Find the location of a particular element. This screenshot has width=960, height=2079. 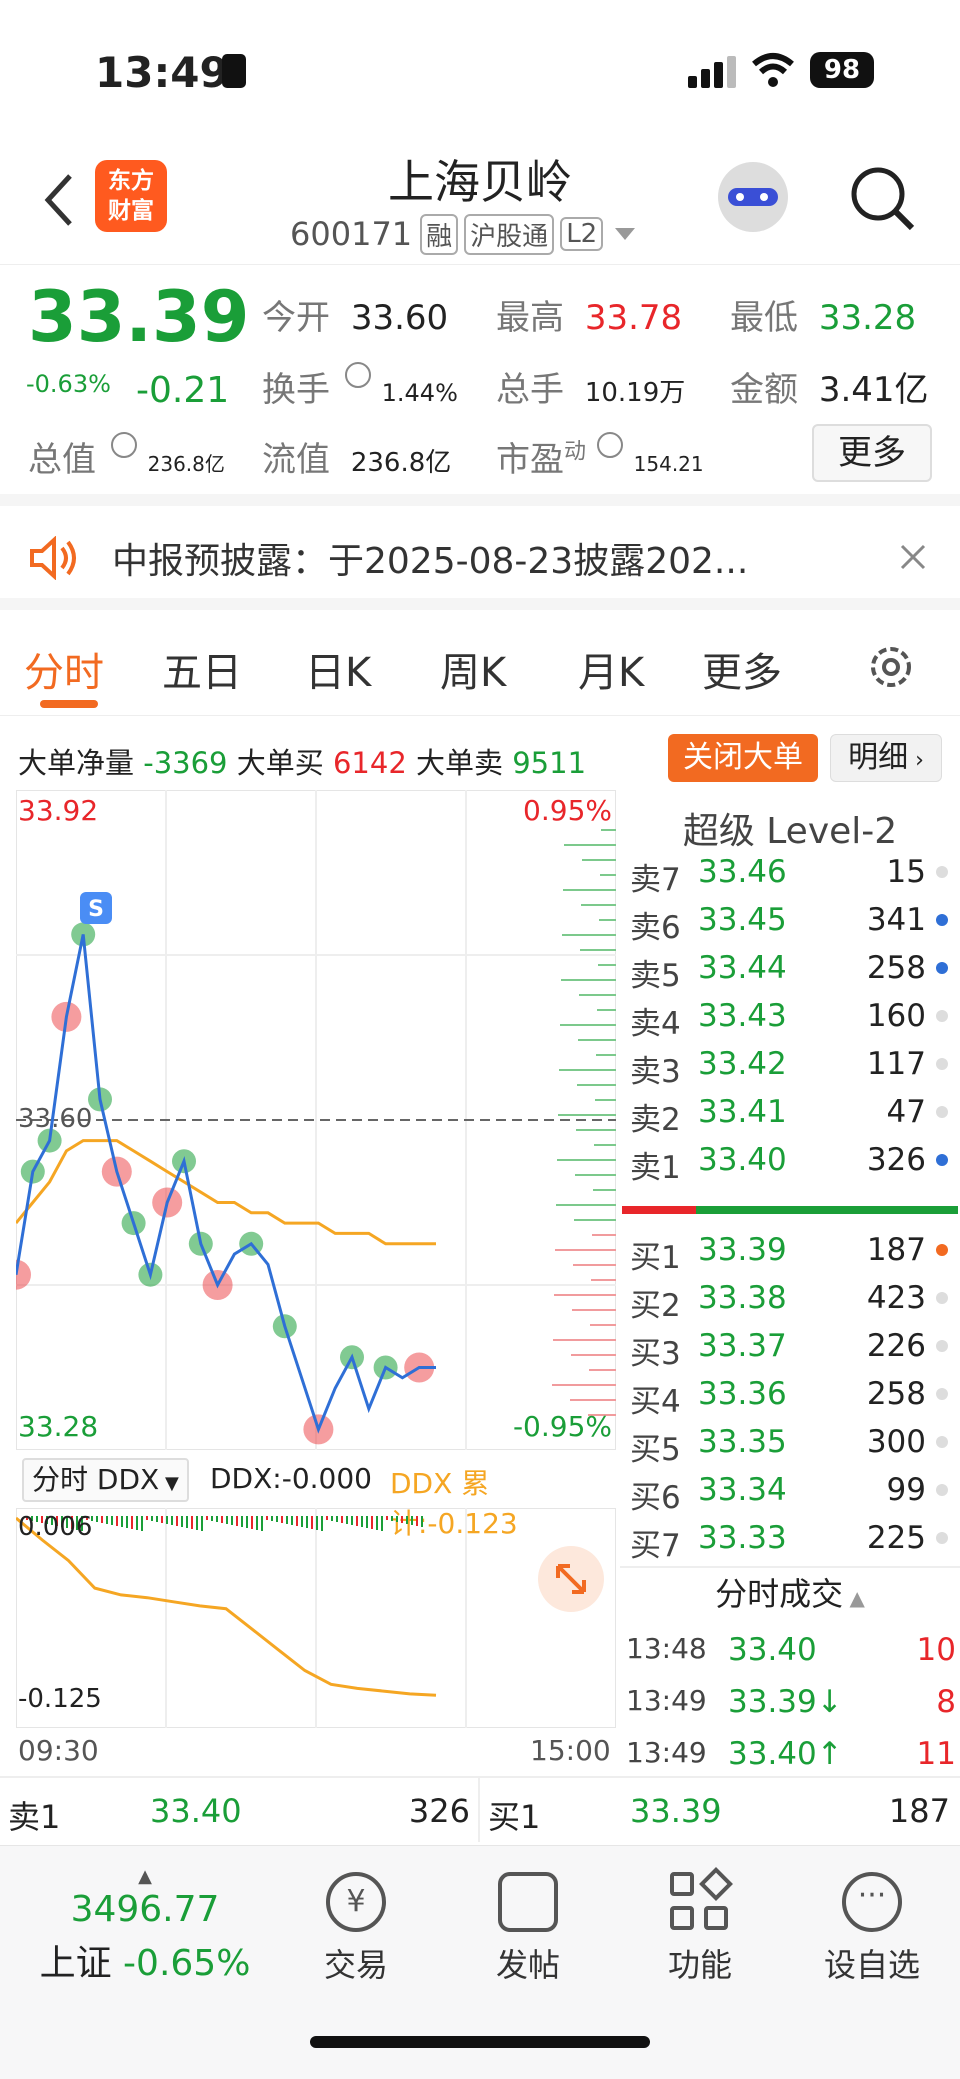

svg-text: S is located at coordinates (96, 909).